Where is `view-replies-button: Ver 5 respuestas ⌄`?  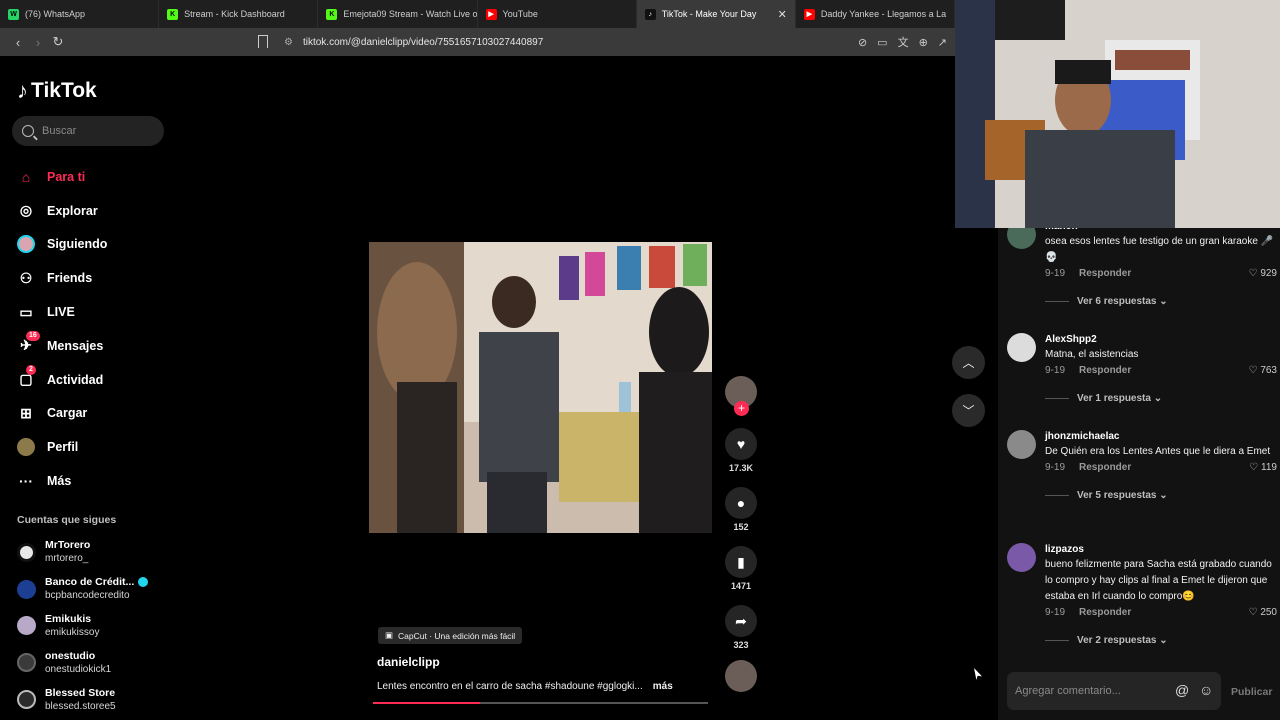
view-replies-button: Ver 5 respuestas ⌄ is located at coordinates (1161, 495).